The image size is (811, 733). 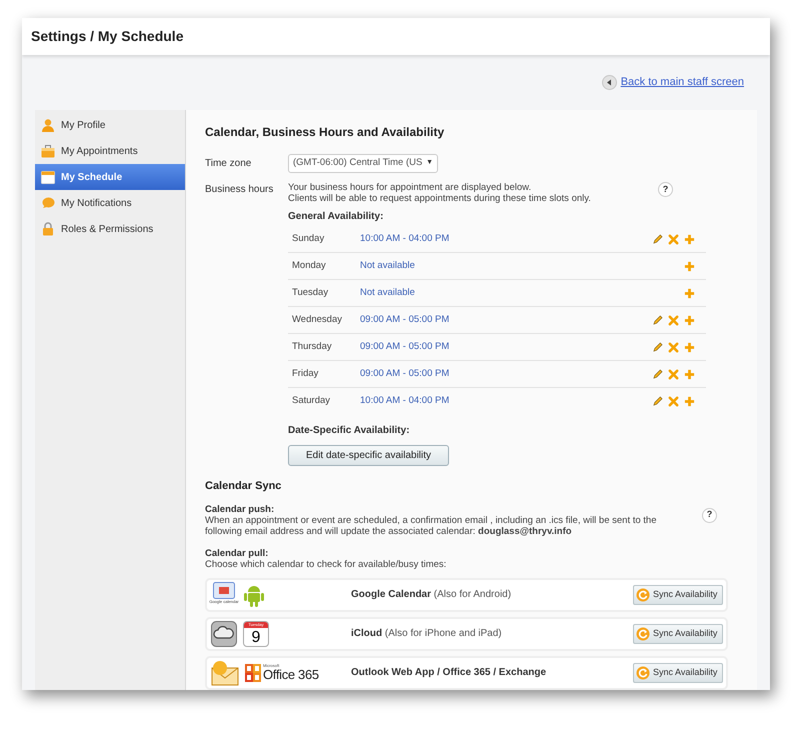 I want to click on day-name: Saturday, so click(x=312, y=401).